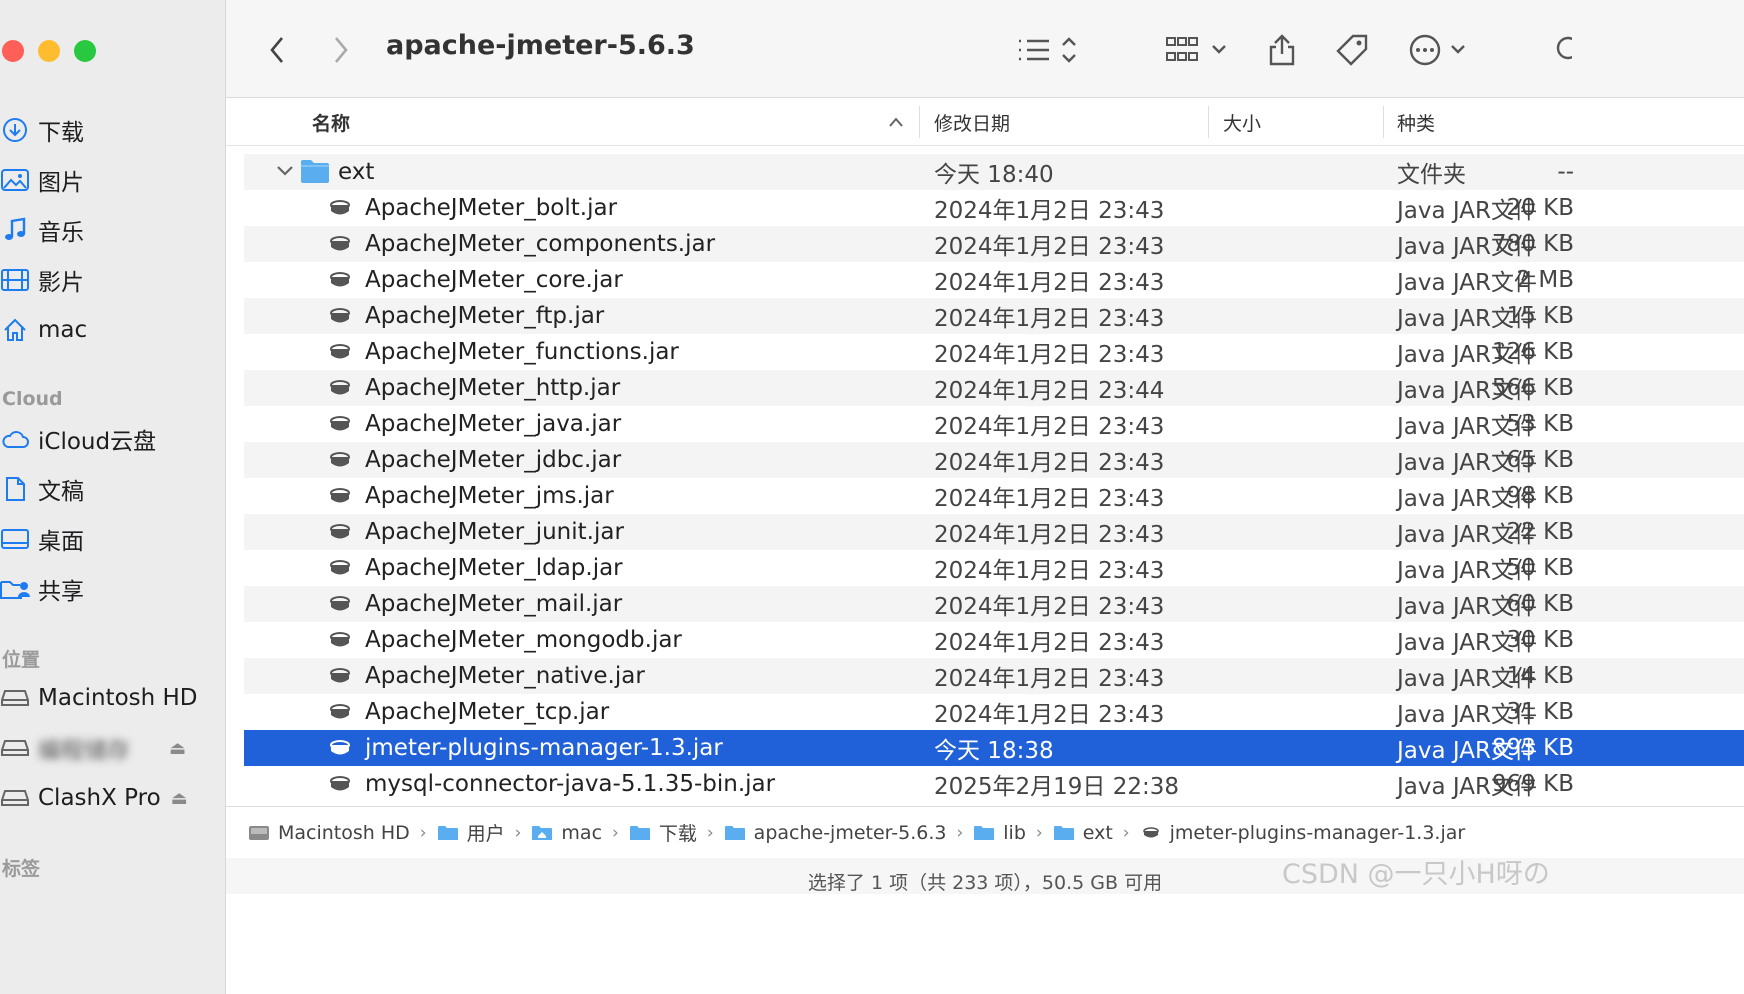 This screenshot has width=1744, height=994. What do you see at coordinates (835, 833) in the screenshot?
I see `path-segment: apache-jmeter-5.6.3` at bounding box center [835, 833].